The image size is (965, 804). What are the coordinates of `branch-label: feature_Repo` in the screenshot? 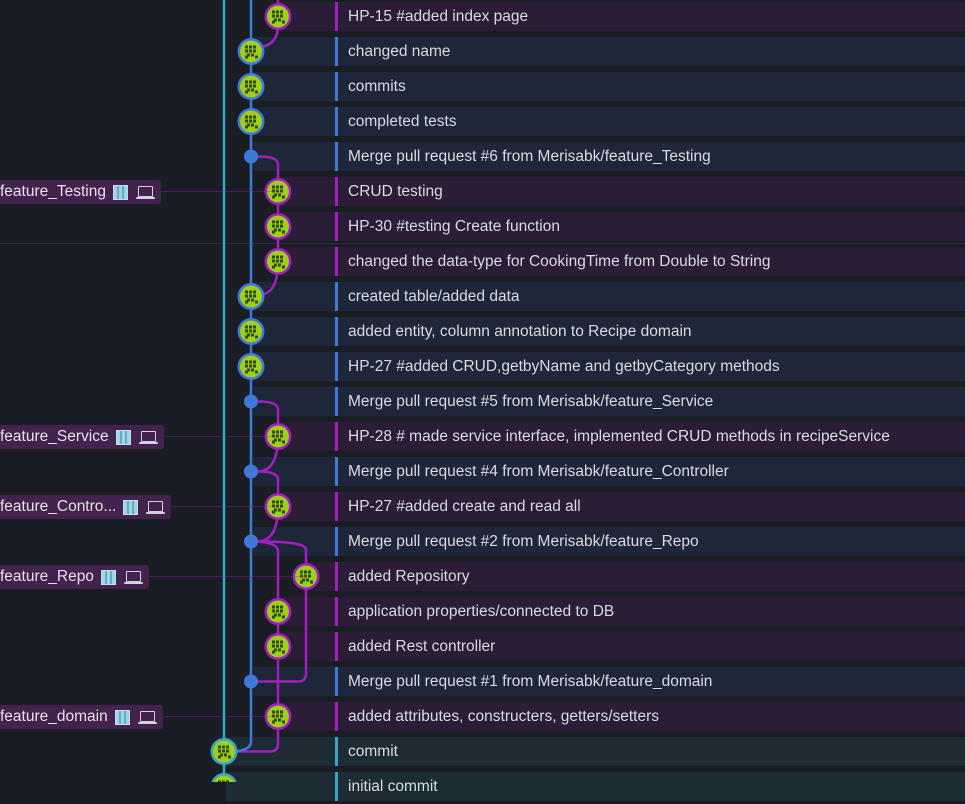 It's located at (74, 577).